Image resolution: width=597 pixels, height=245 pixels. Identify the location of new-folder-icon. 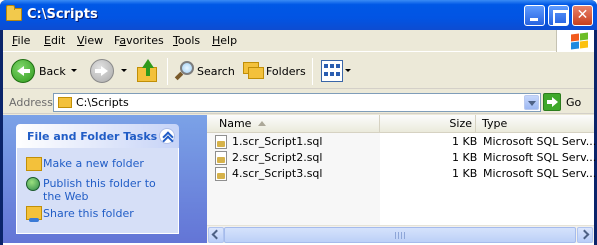
(34, 164).